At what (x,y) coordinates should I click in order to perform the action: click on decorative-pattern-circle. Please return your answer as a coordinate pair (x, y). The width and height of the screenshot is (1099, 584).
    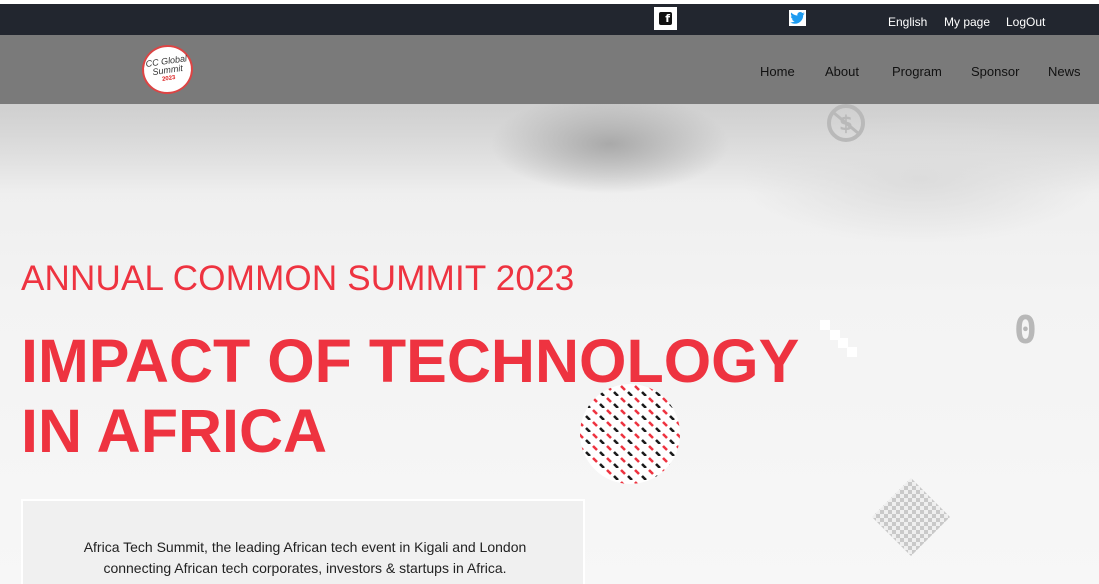
    Looking at the image, I should click on (630, 434).